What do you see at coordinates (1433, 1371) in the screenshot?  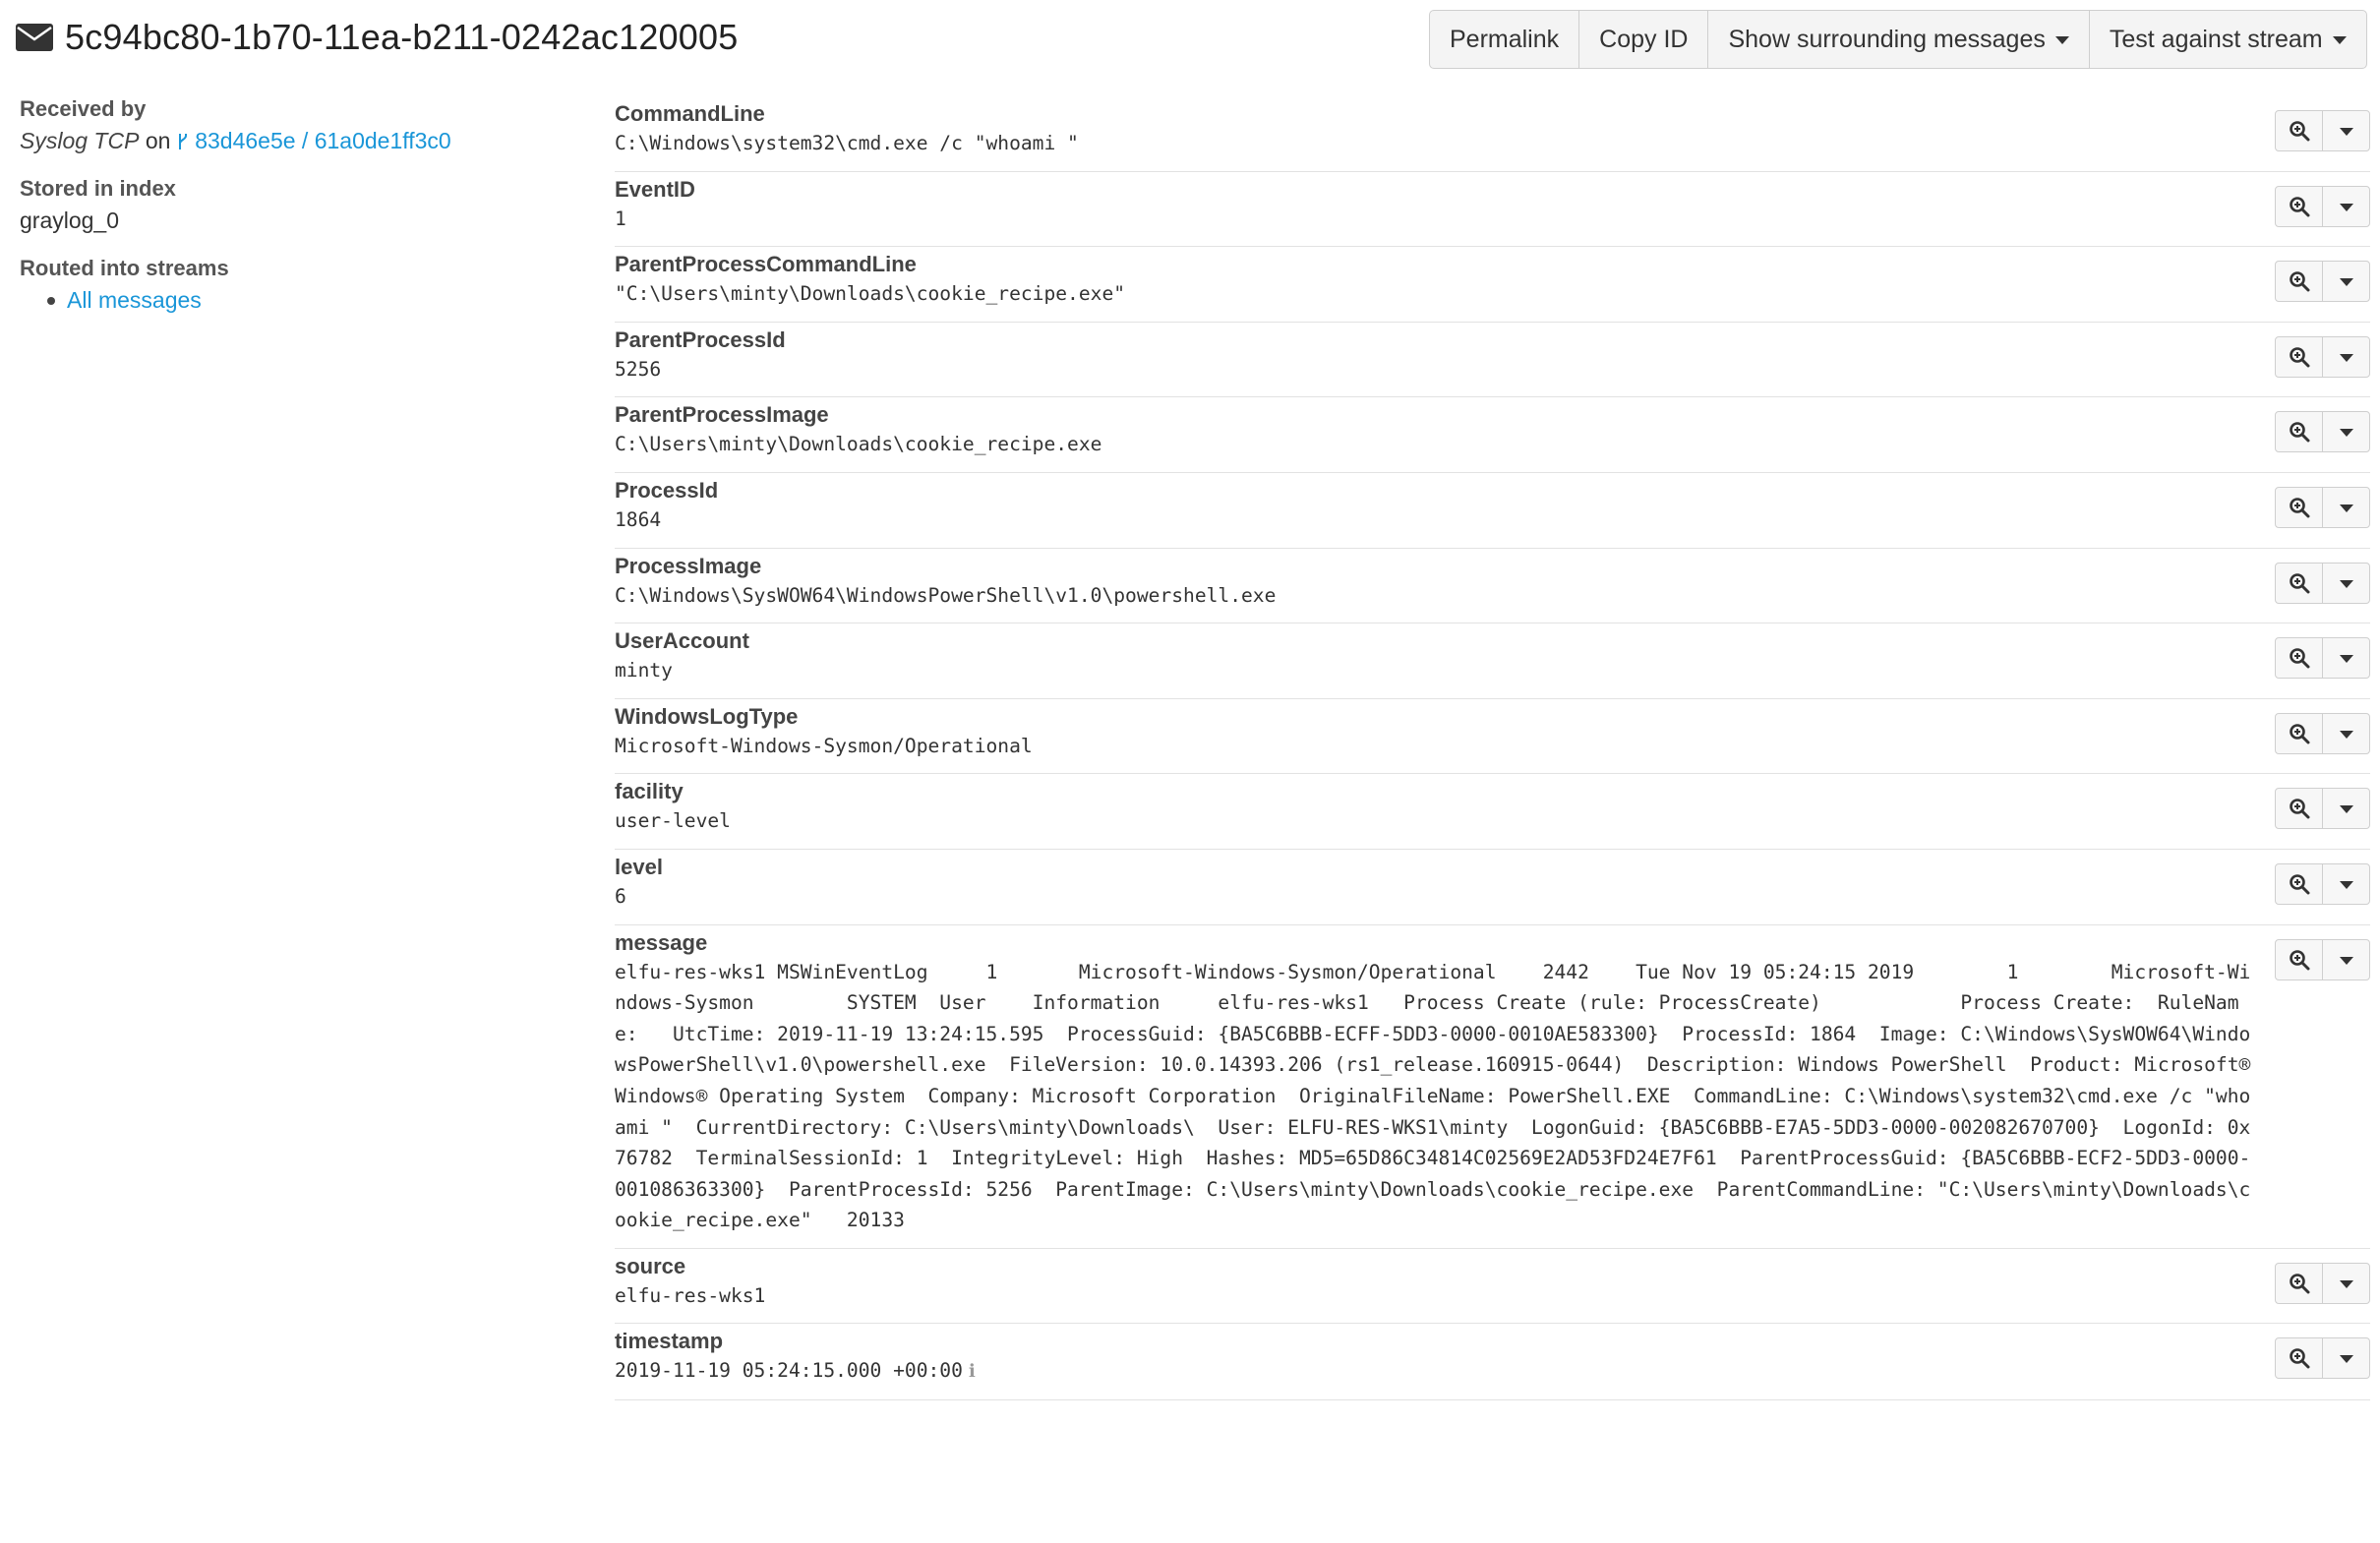 I see `field-value: 2019-11-19 05:24:15.000 +00:00 ℹ` at bounding box center [1433, 1371].